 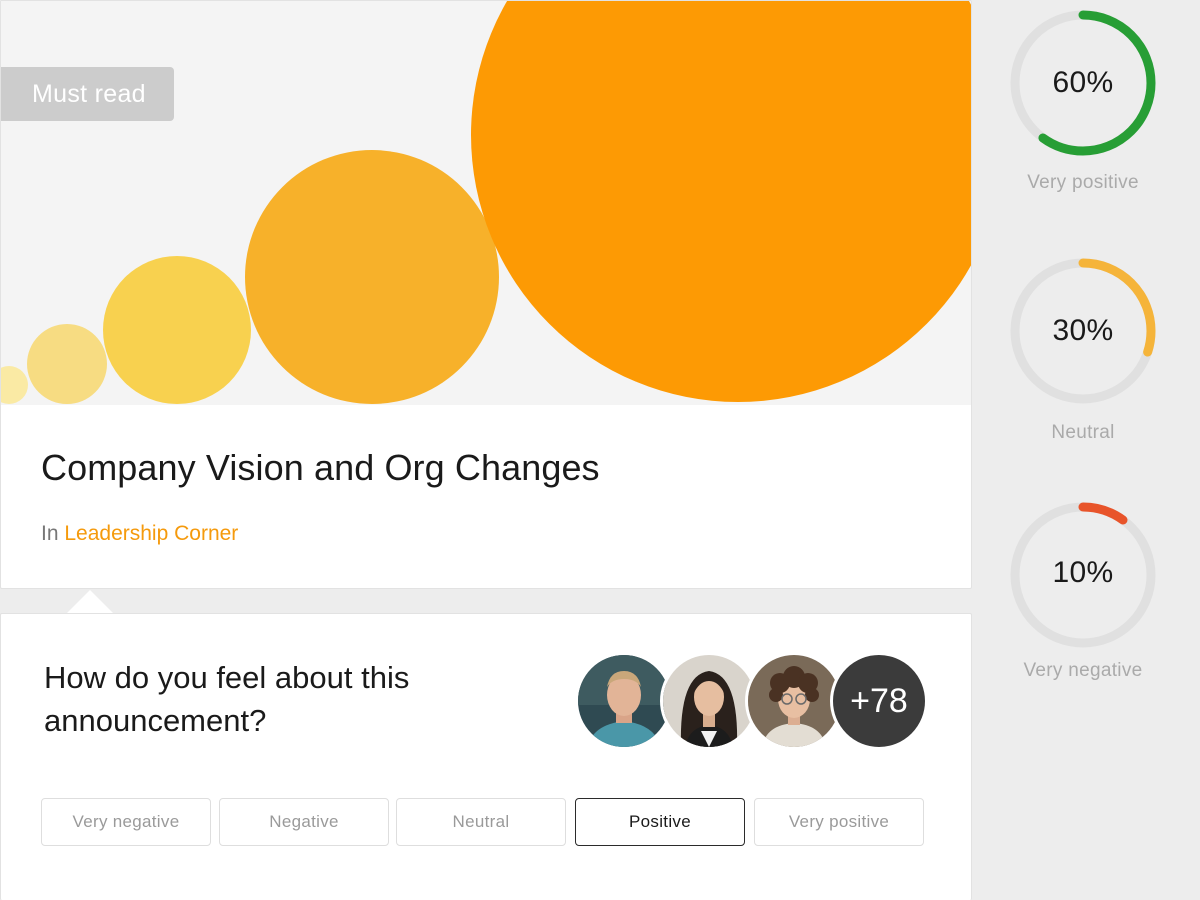 I want to click on feedback-question: How do you feel about this announcement?, so click(x=227, y=699).